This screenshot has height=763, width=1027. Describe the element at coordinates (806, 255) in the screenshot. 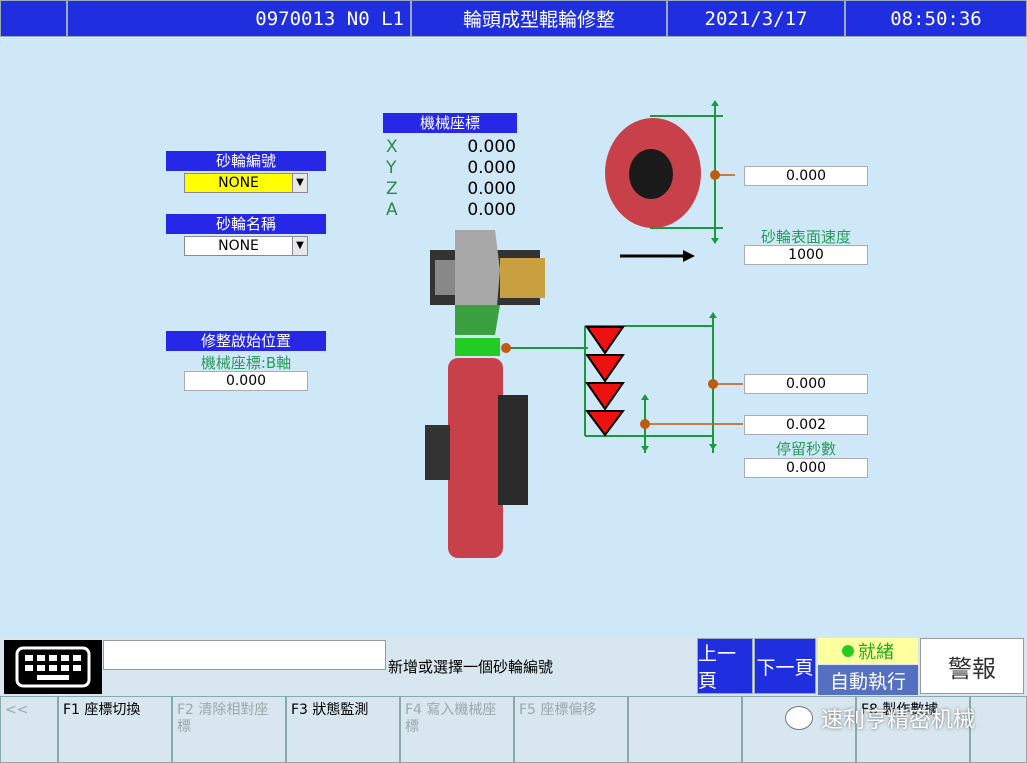

I see `surface-speed-input: 1000` at that location.